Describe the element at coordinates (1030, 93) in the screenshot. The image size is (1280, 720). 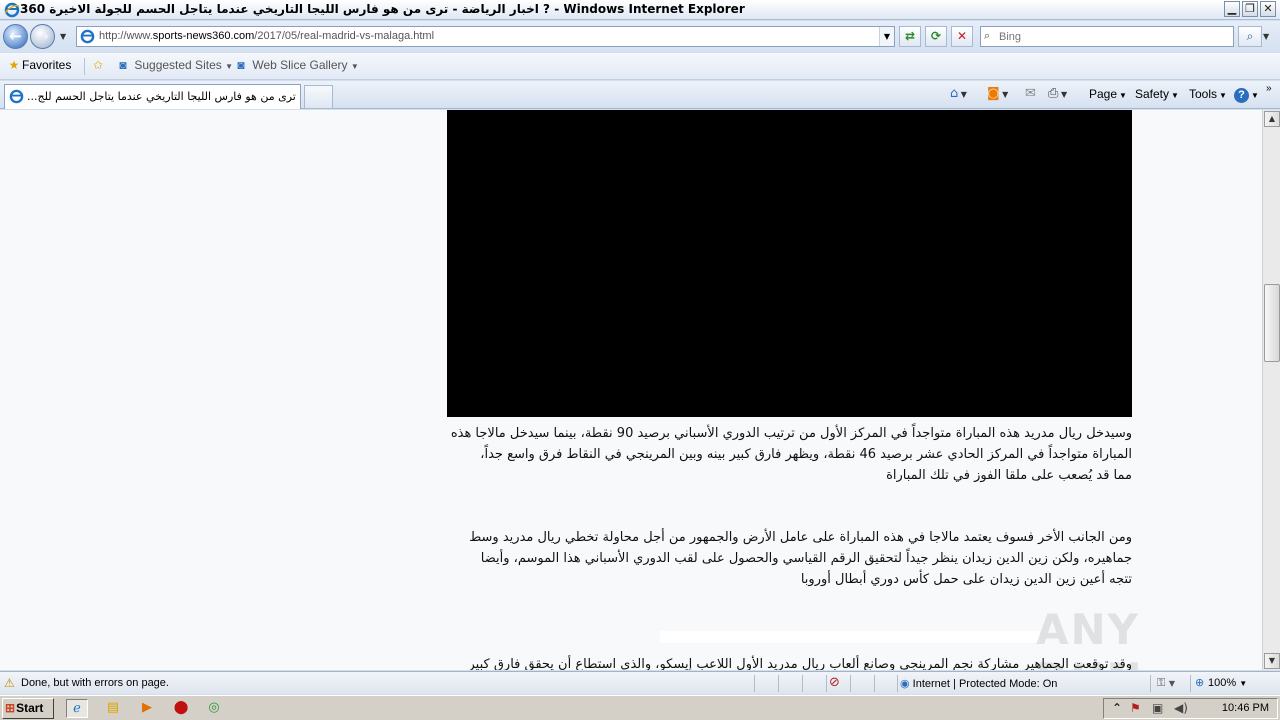
I see `read-mail-button: ✉` at that location.